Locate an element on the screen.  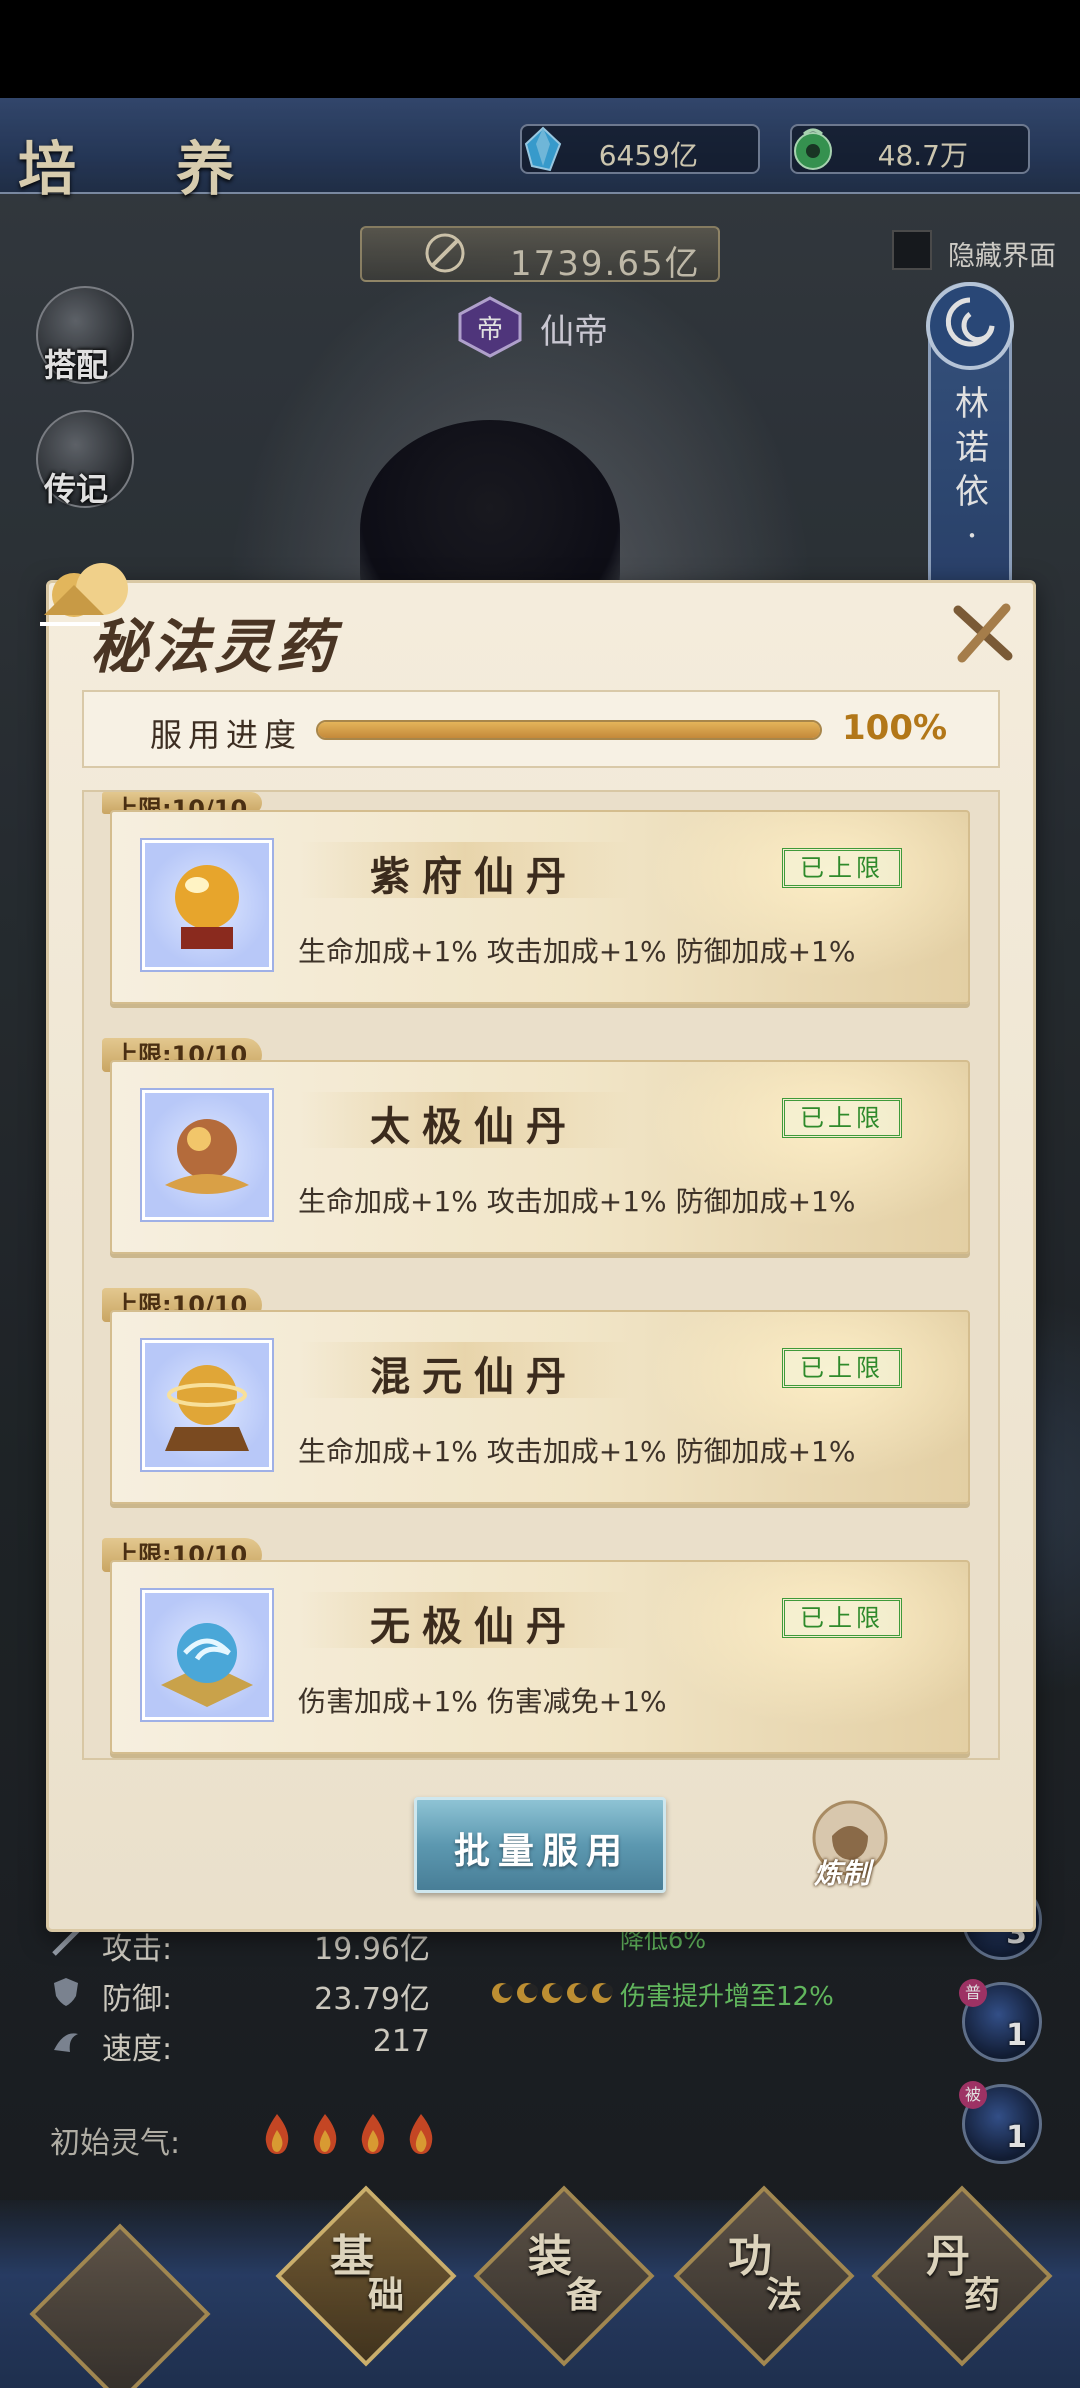
elixir-name: 无极仙丹 is located at coordinates (474, 1626).